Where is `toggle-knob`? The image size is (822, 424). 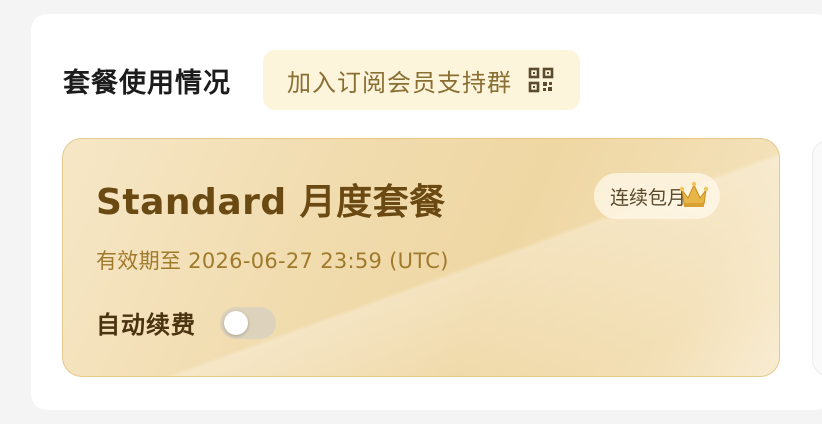
toggle-knob is located at coordinates (236, 322).